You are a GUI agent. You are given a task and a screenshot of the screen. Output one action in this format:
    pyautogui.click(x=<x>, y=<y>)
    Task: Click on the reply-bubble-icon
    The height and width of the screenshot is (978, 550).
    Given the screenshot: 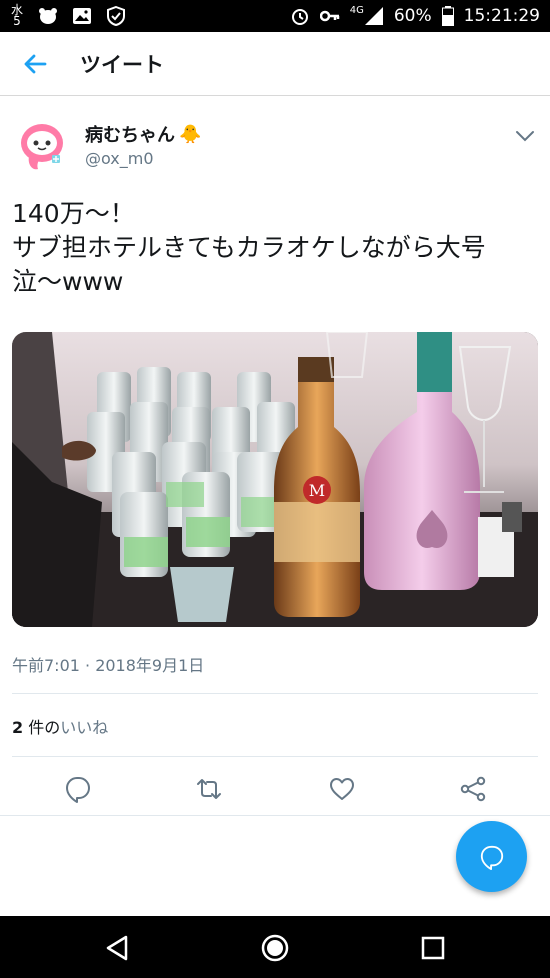 What is the action you would take?
    pyautogui.click(x=491, y=857)
    